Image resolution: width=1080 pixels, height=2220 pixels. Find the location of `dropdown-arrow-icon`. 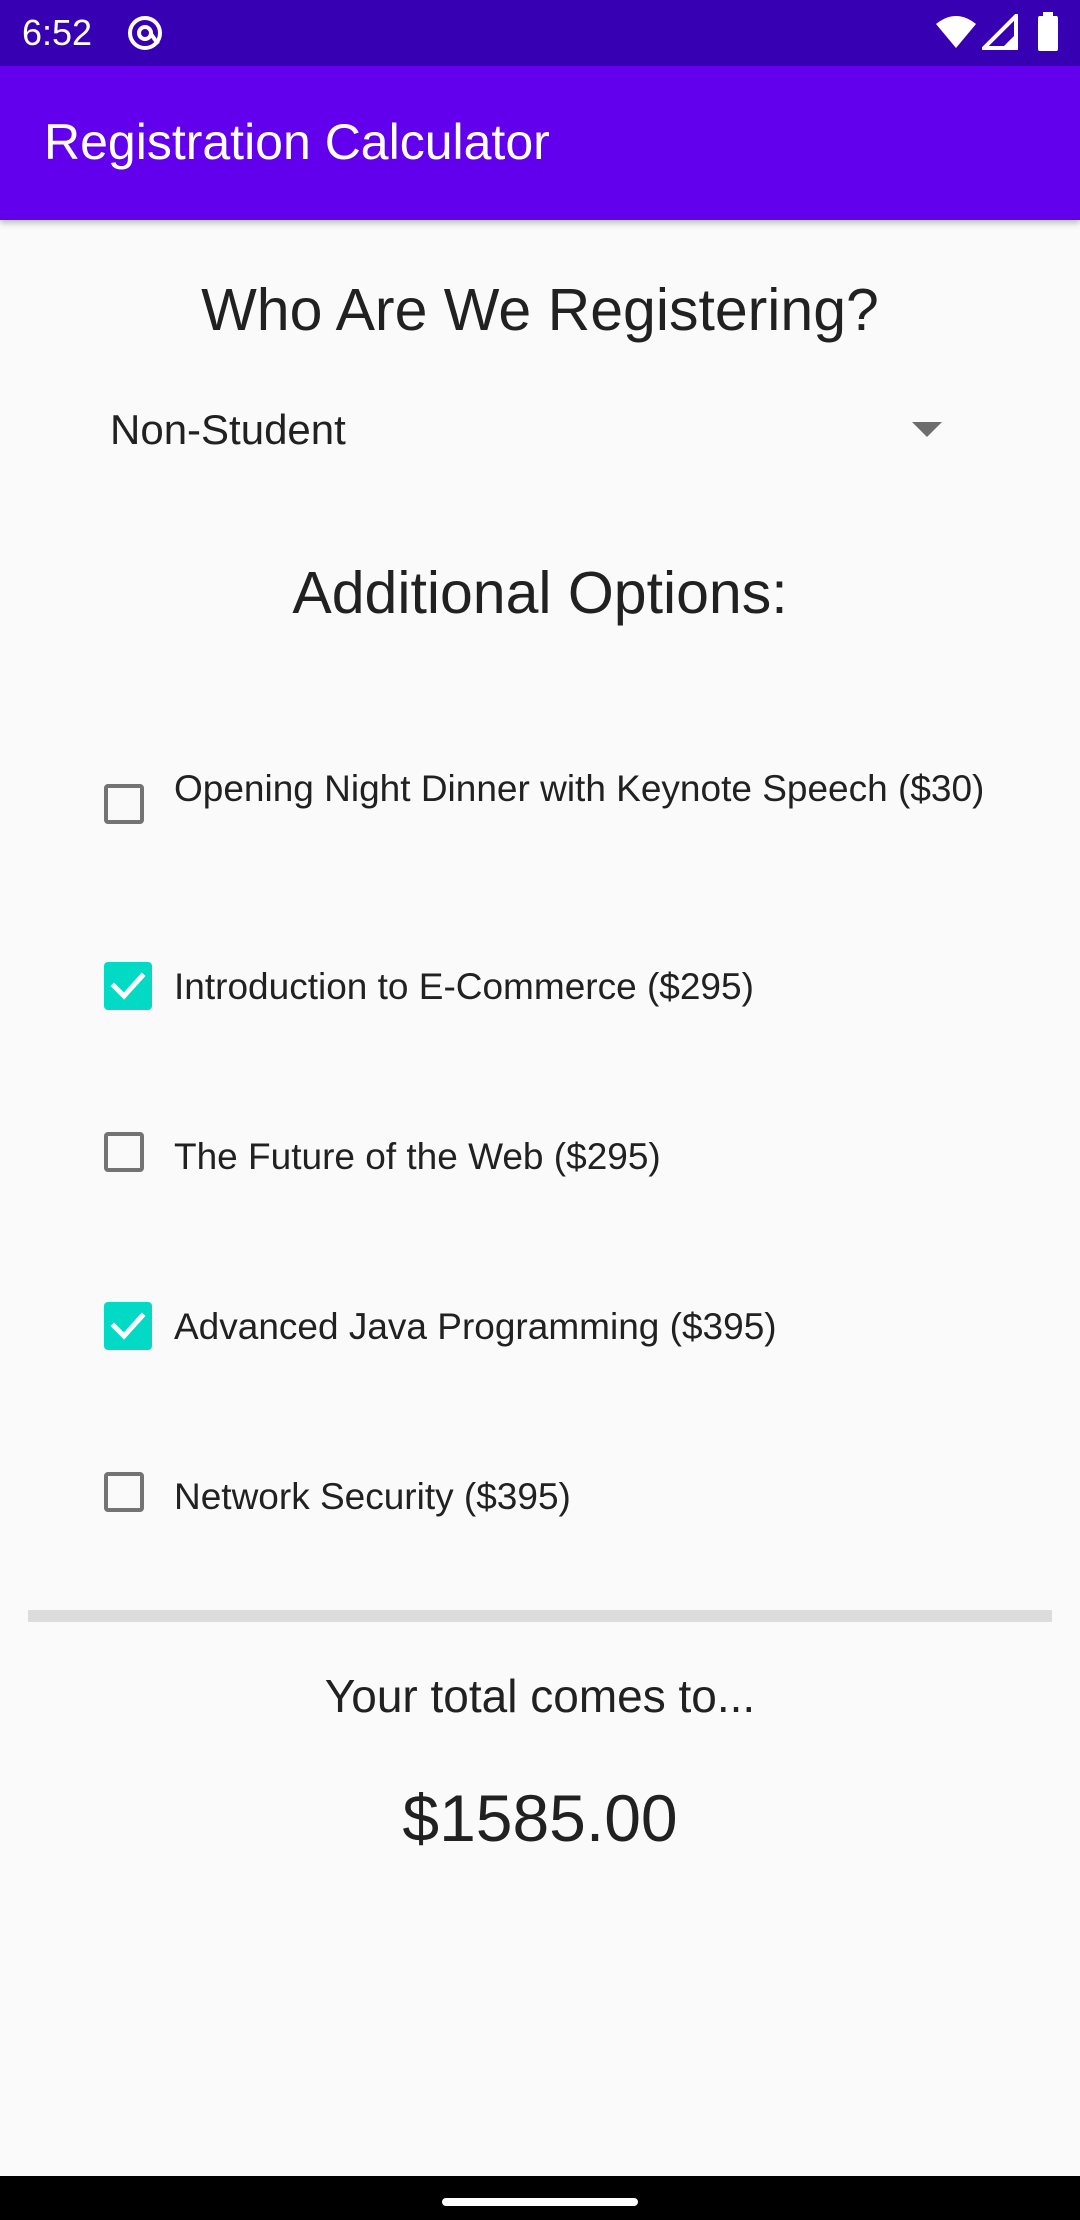

dropdown-arrow-icon is located at coordinates (927, 429).